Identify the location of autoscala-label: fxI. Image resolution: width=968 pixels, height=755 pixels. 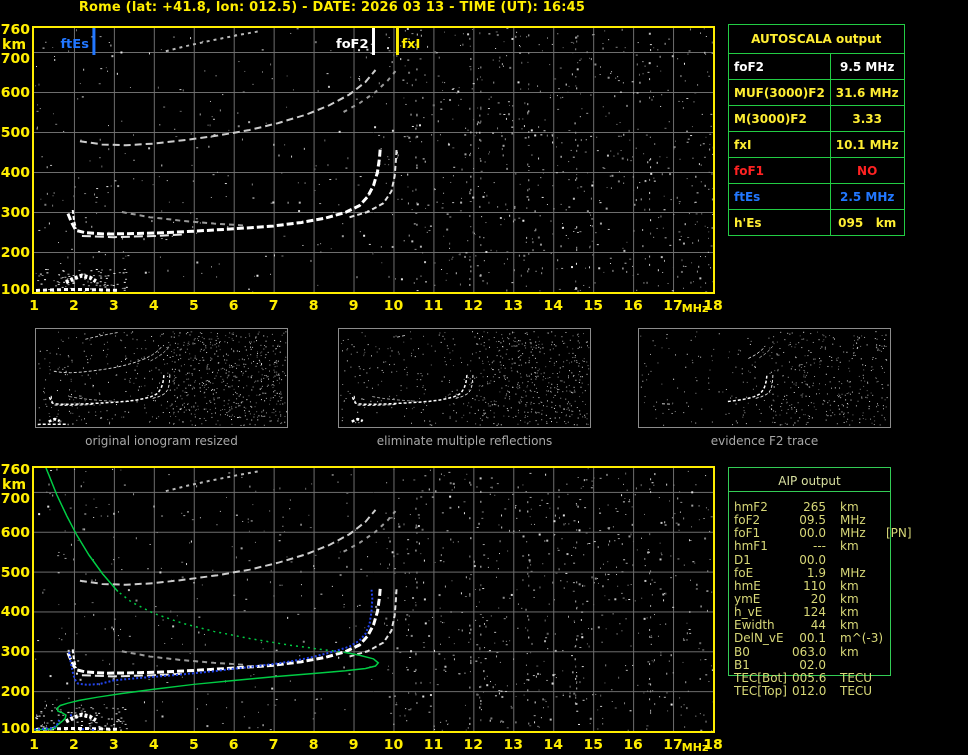
(779, 144).